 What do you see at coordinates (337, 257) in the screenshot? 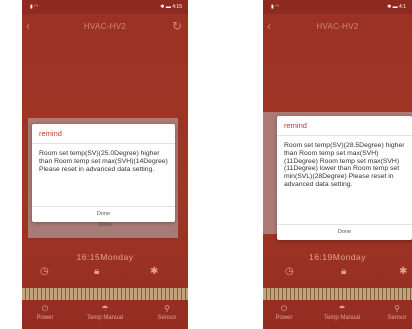
I see `time-label: 16:19Monday` at bounding box center [337, 257].